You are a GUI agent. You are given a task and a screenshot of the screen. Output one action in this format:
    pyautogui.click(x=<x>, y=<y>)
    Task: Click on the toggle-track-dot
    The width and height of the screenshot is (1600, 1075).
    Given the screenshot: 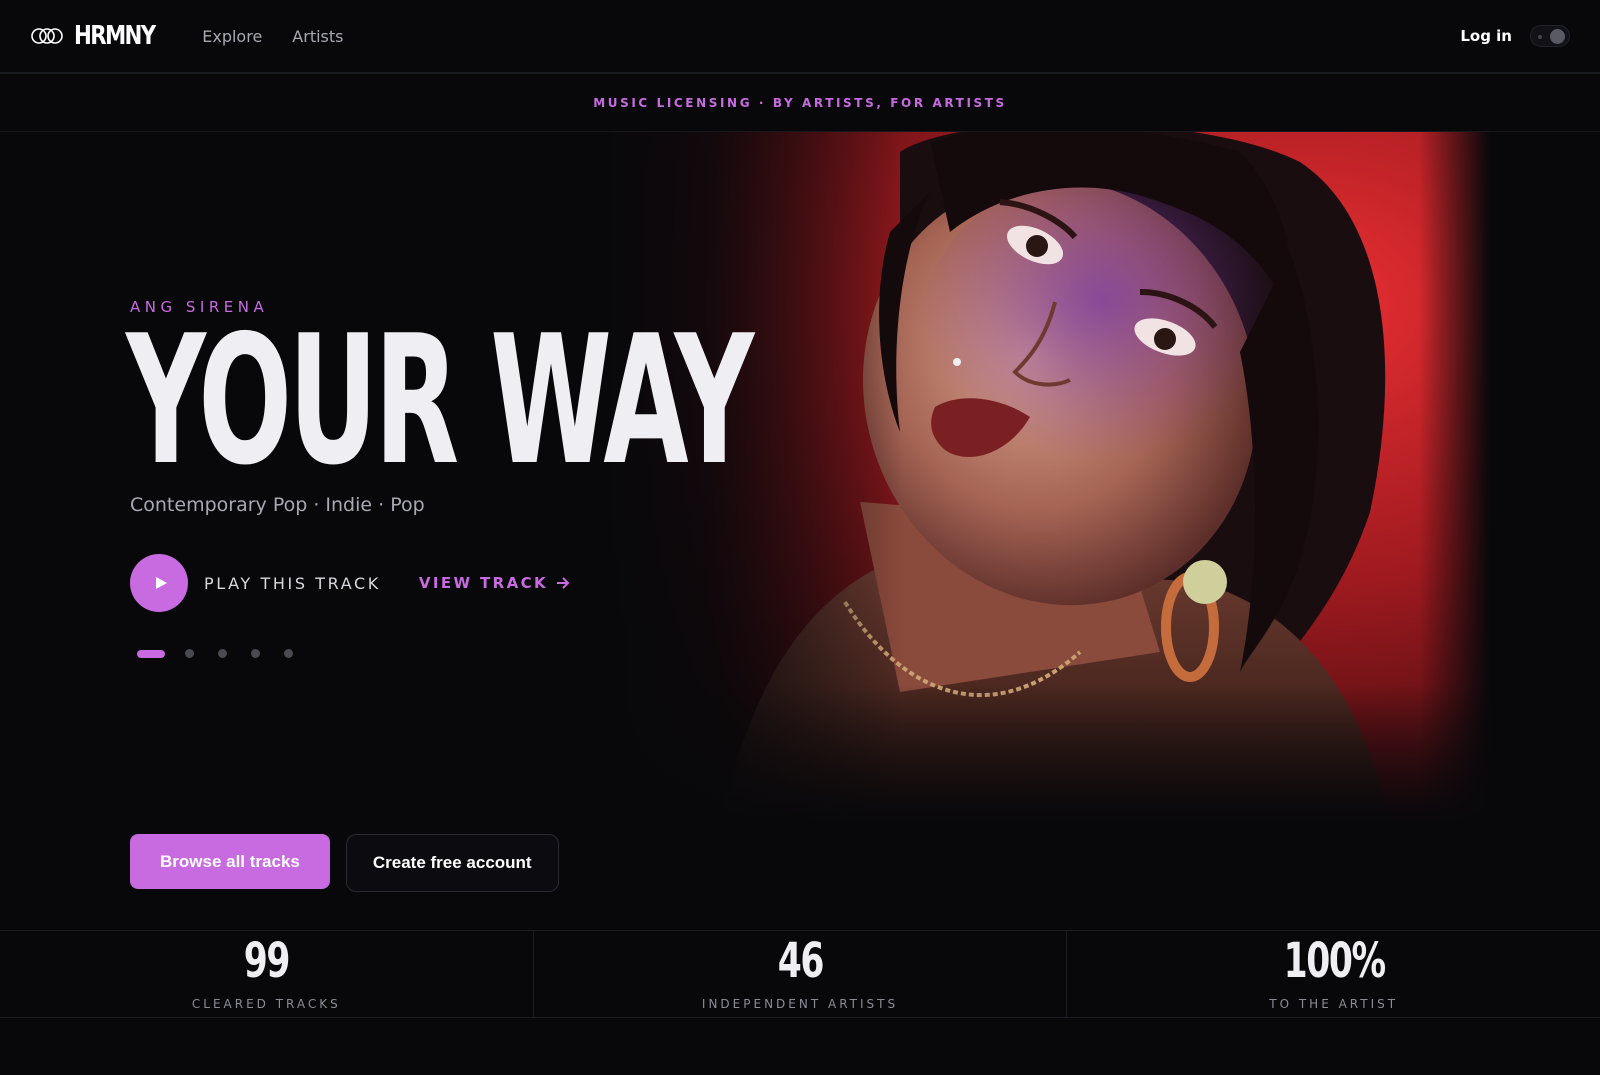 What is the action you would take?
    pyautogui.click(x=1540, y=37)
    